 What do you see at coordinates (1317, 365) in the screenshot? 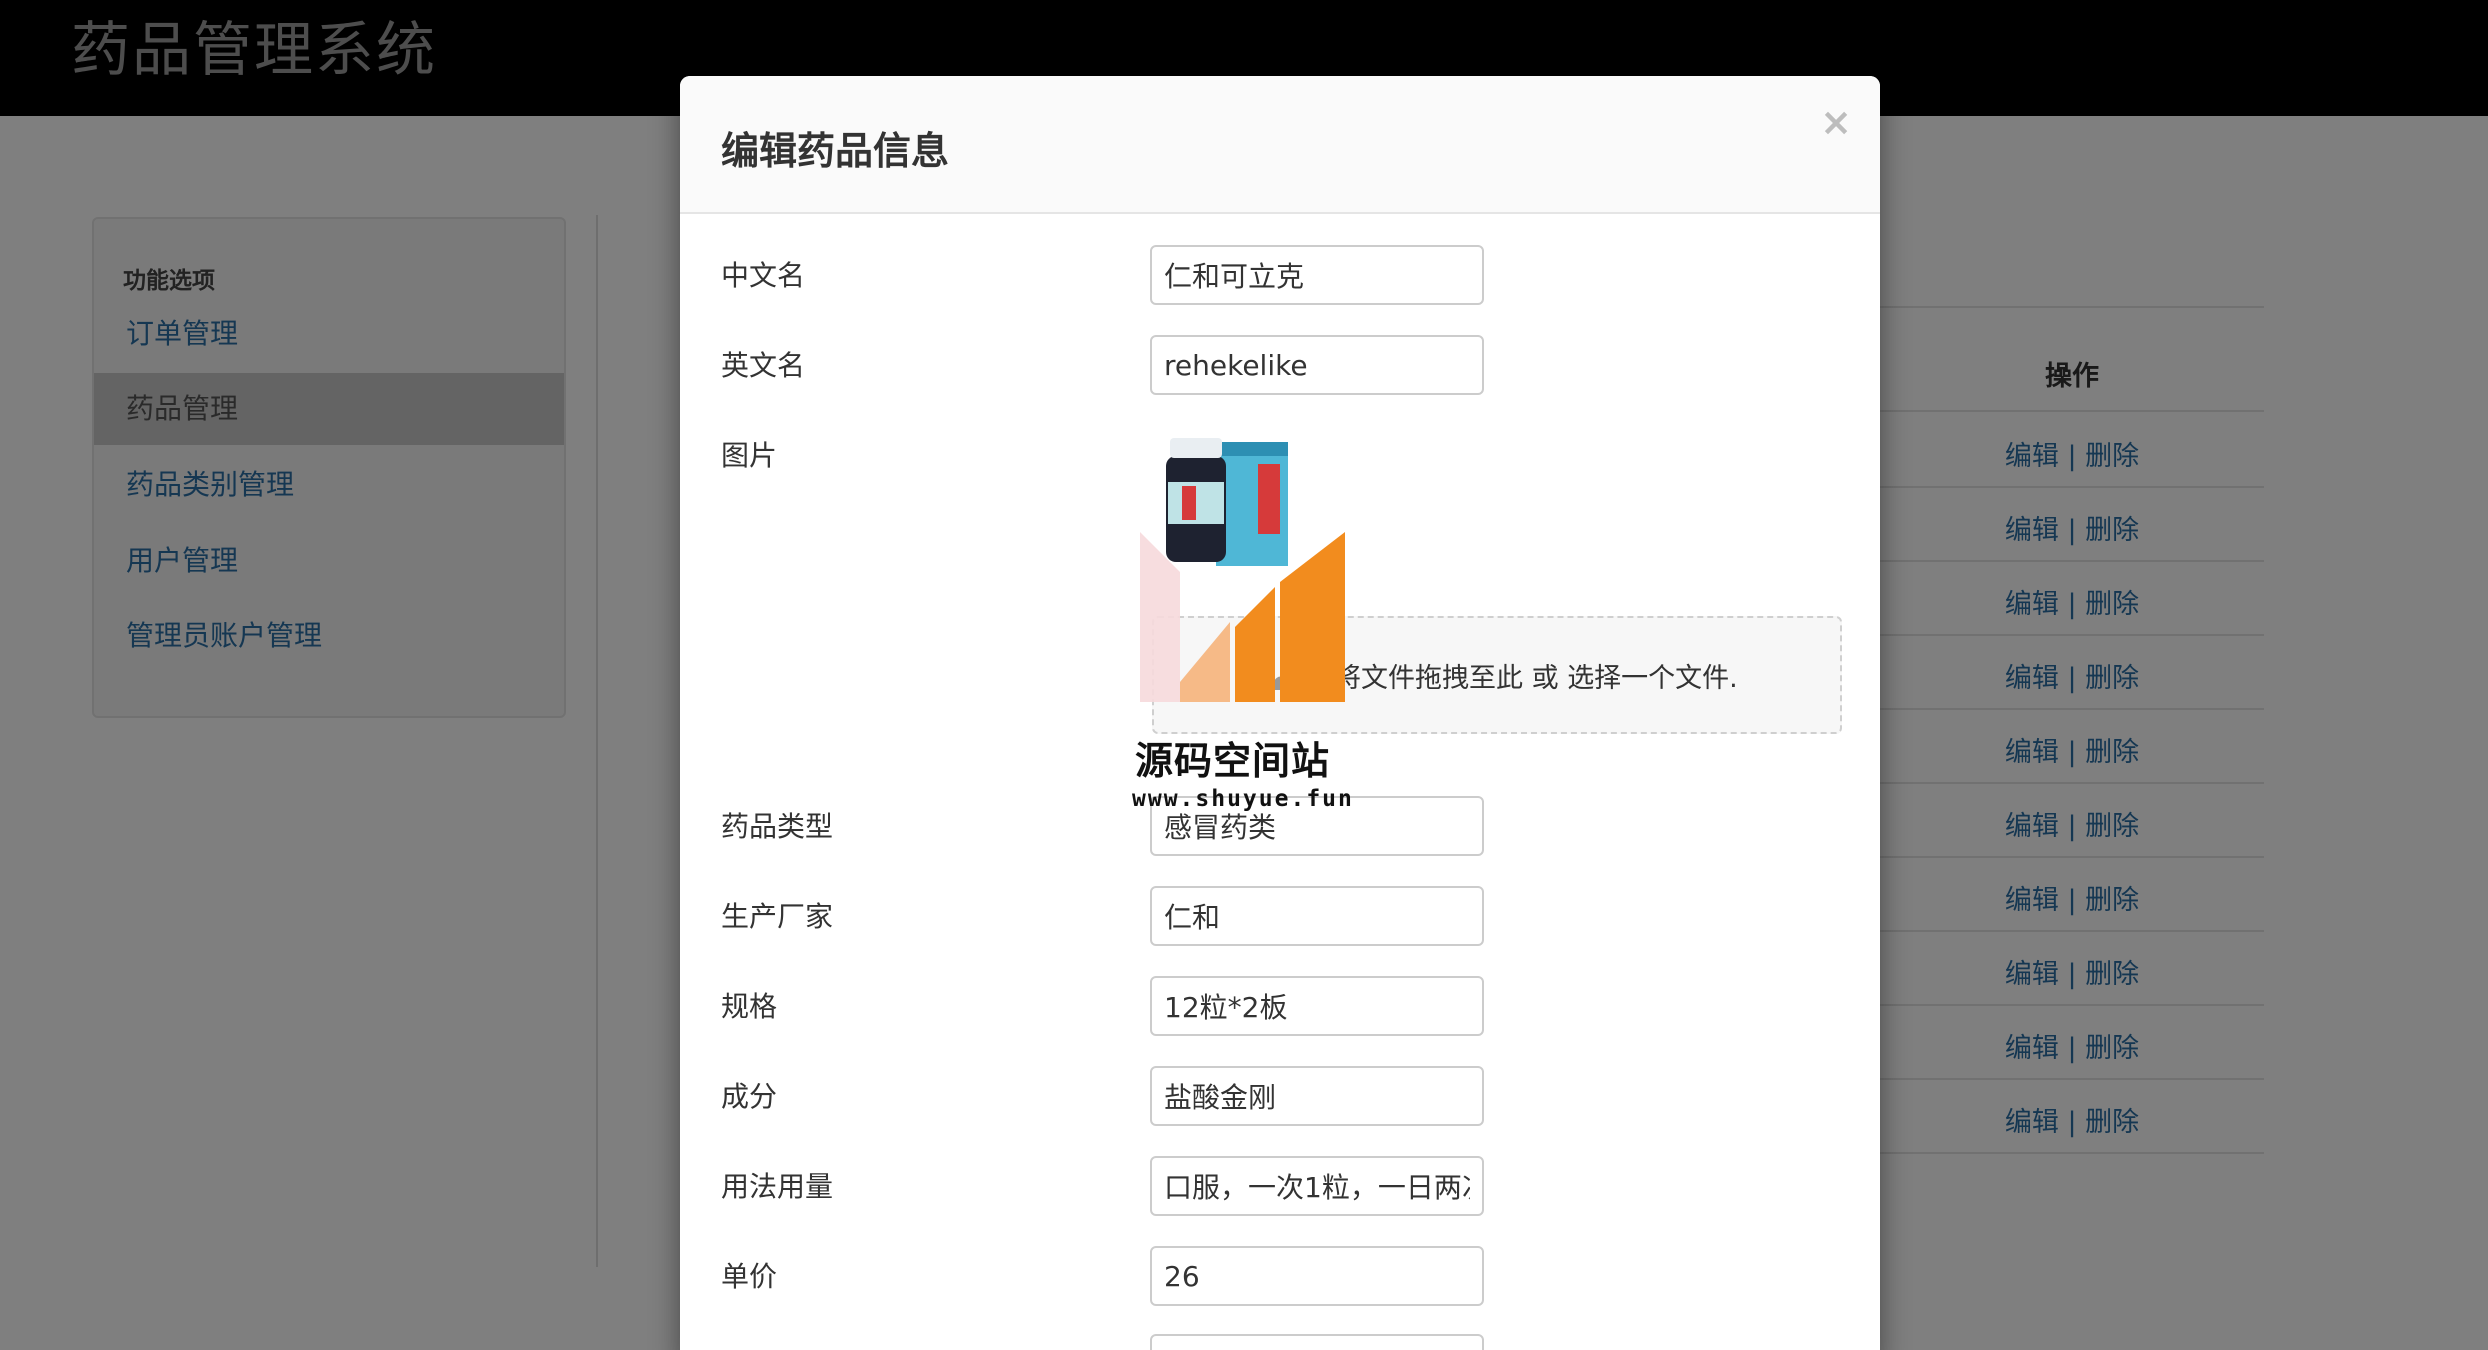
I see `en-name-input` at bounding box center [1317, 365].